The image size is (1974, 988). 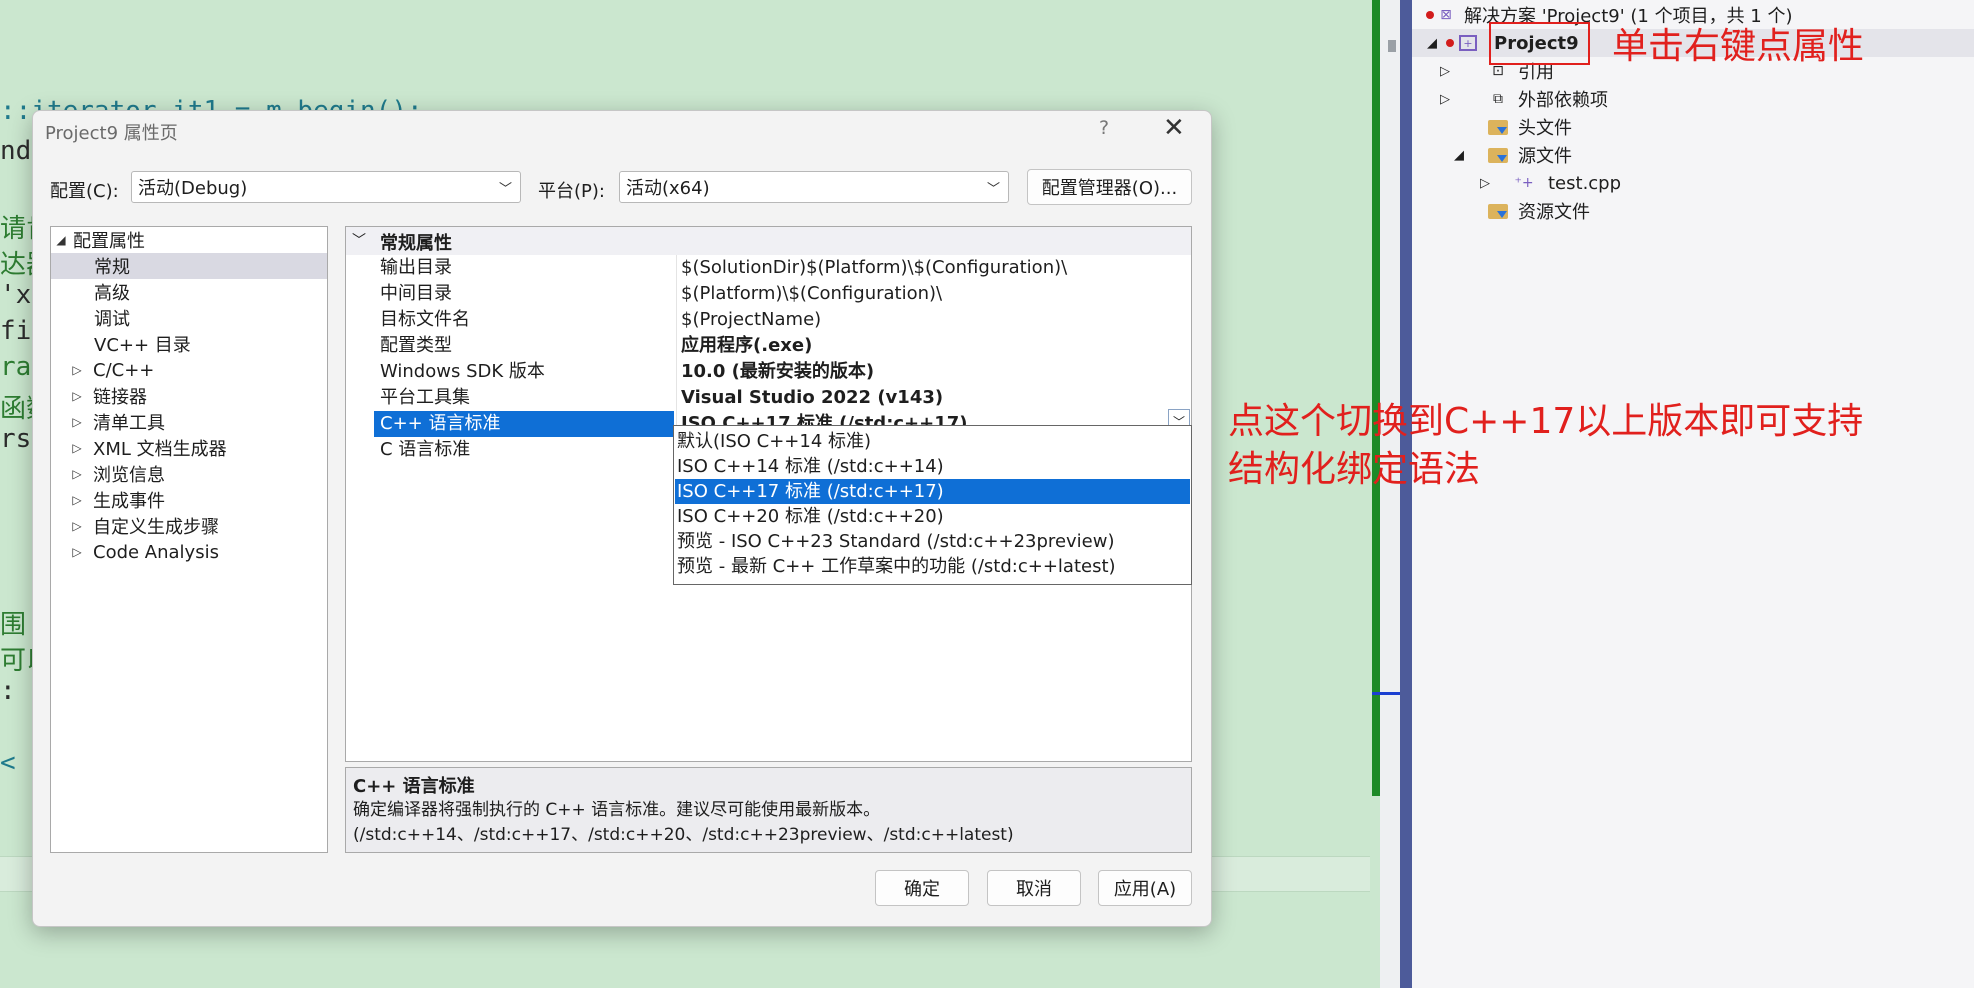 I want to click on grid-row-name: 中间目录, so click(x=416, y=293).